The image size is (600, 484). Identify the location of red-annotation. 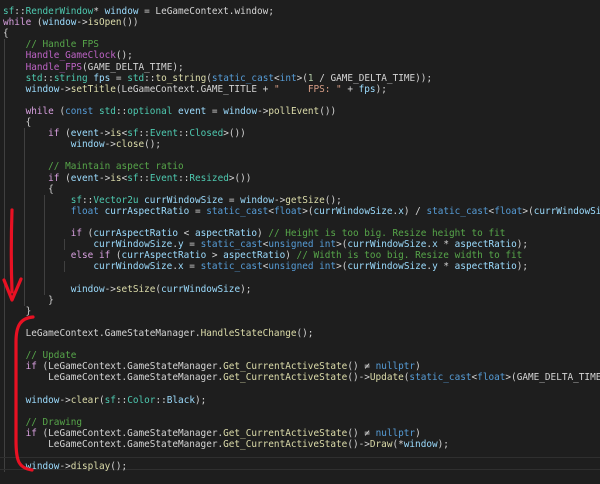
(18, 340).